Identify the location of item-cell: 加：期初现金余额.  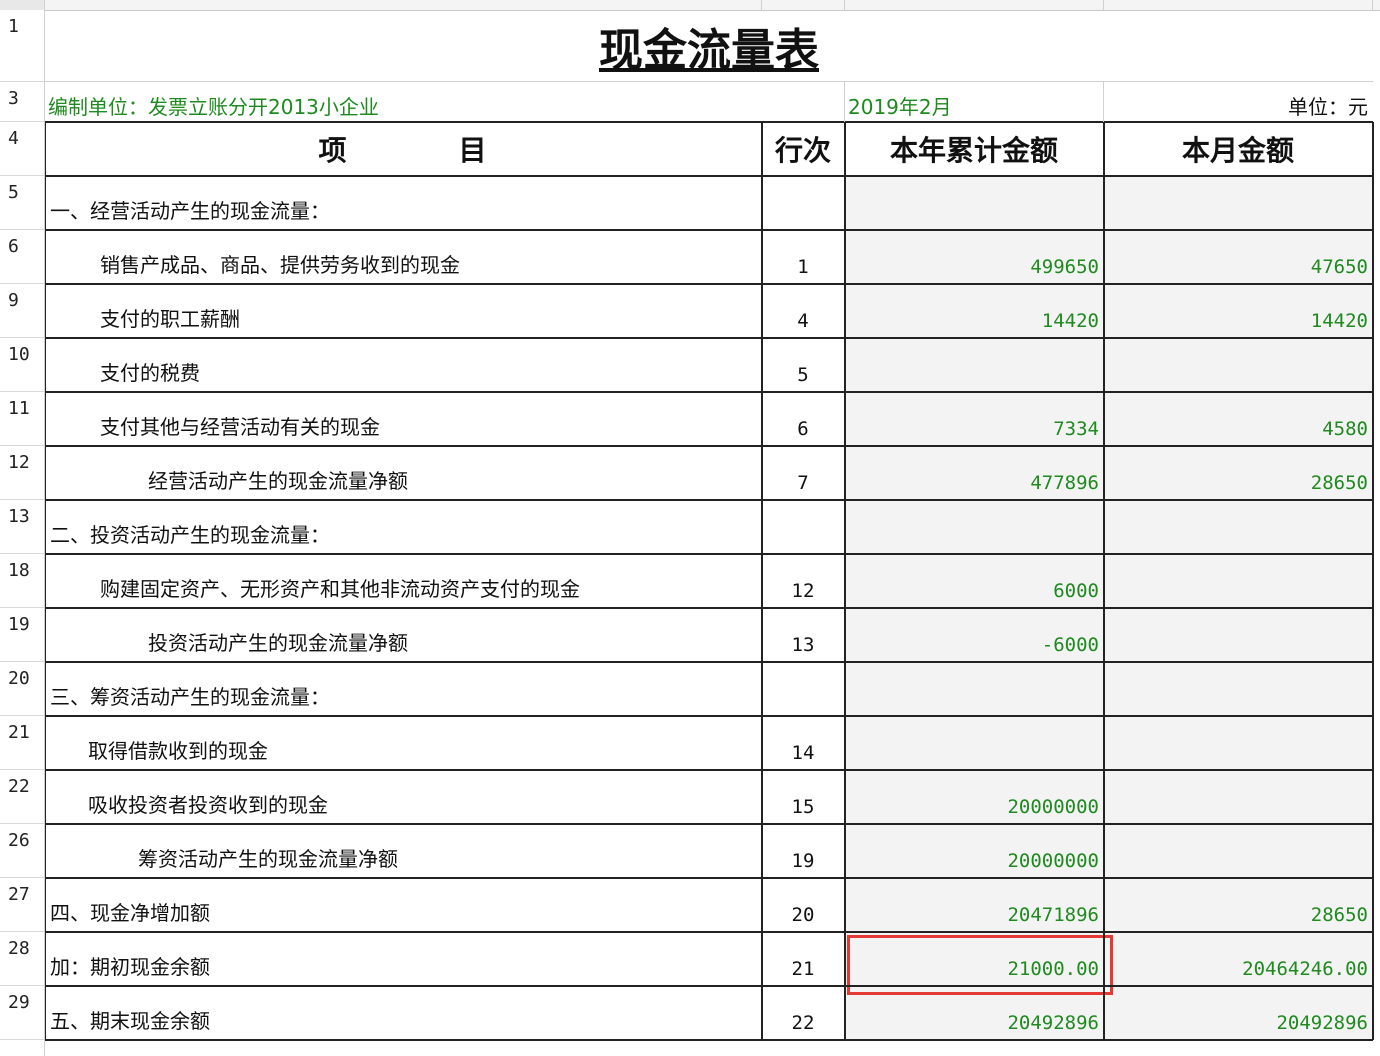
(404, 959).